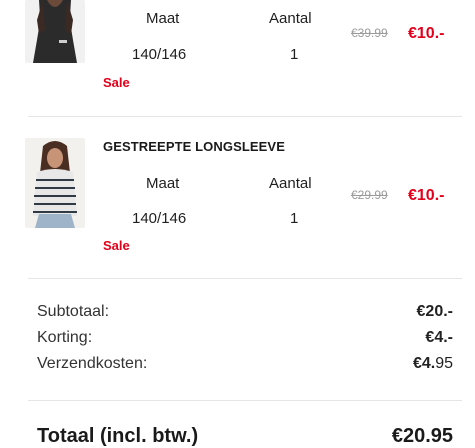 The width and height of the screenshot is (475, 448). What do you see at coordinates (65, 337) in the screenshot?
I see `discount-label: Korting:` at bounding box center [65, 337].